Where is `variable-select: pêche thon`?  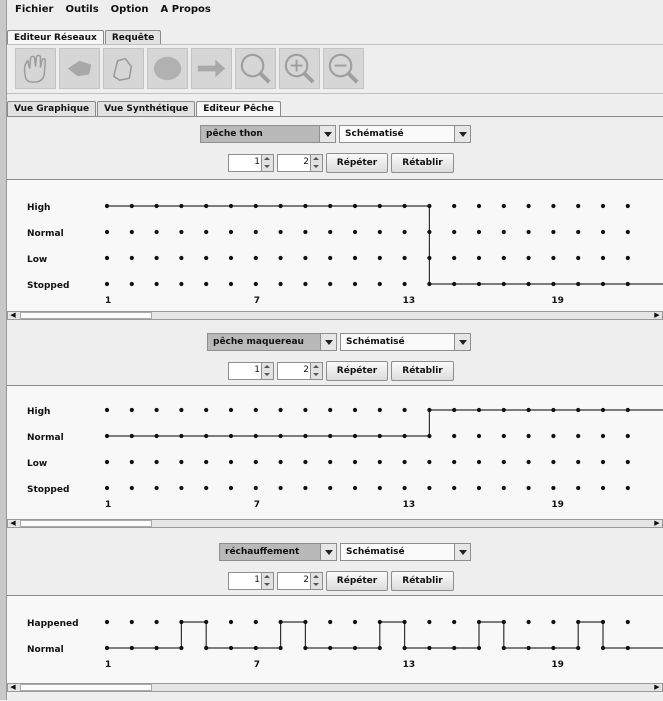 variable-select: pêche thon is located at coordinates (268, 134).